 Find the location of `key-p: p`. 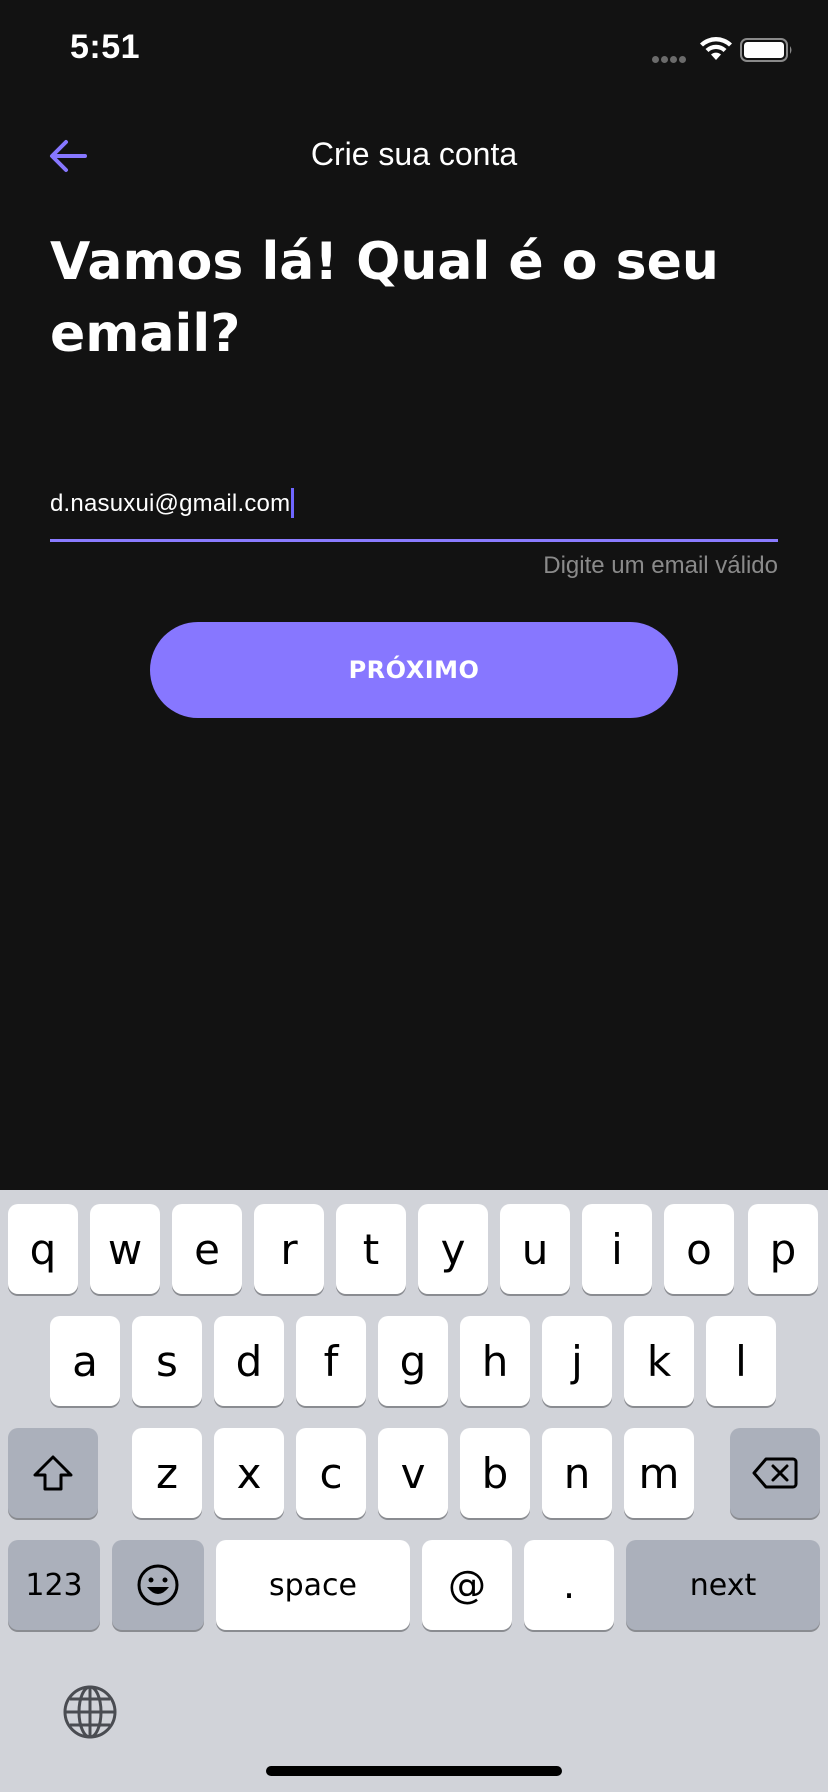

key-p: p is located at coordinates (783, 1249).